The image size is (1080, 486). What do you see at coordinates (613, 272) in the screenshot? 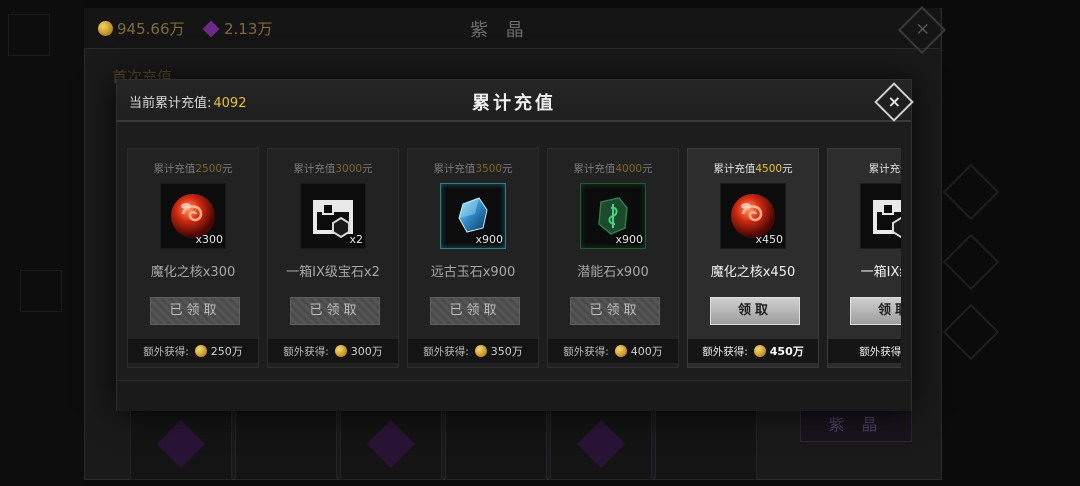
I see `reward-item-name: 潜能石x900` at bounding box center [613, 272].